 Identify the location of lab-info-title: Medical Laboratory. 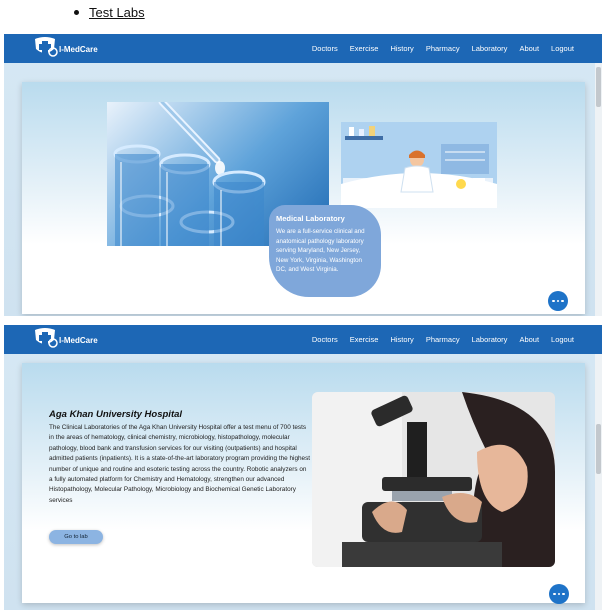
(310, 218).